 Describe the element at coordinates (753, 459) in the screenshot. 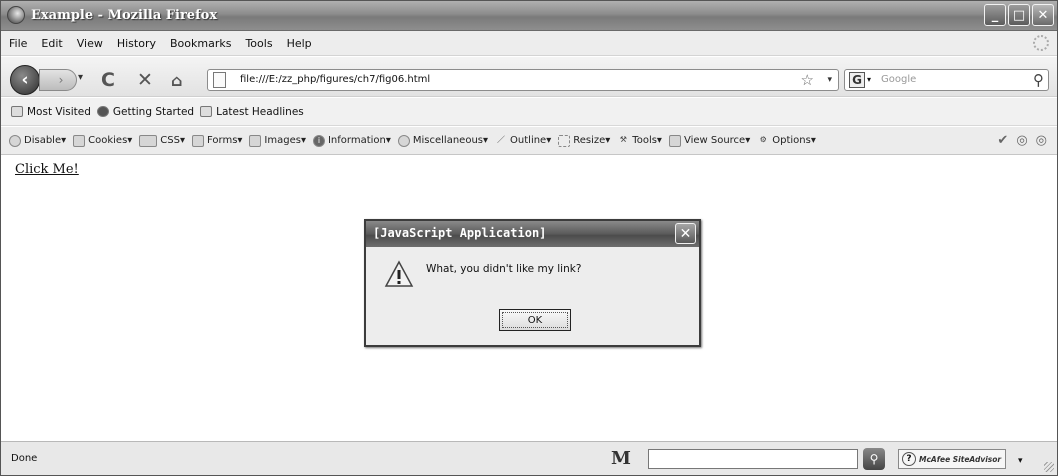

I see `status-search-input` at that location.